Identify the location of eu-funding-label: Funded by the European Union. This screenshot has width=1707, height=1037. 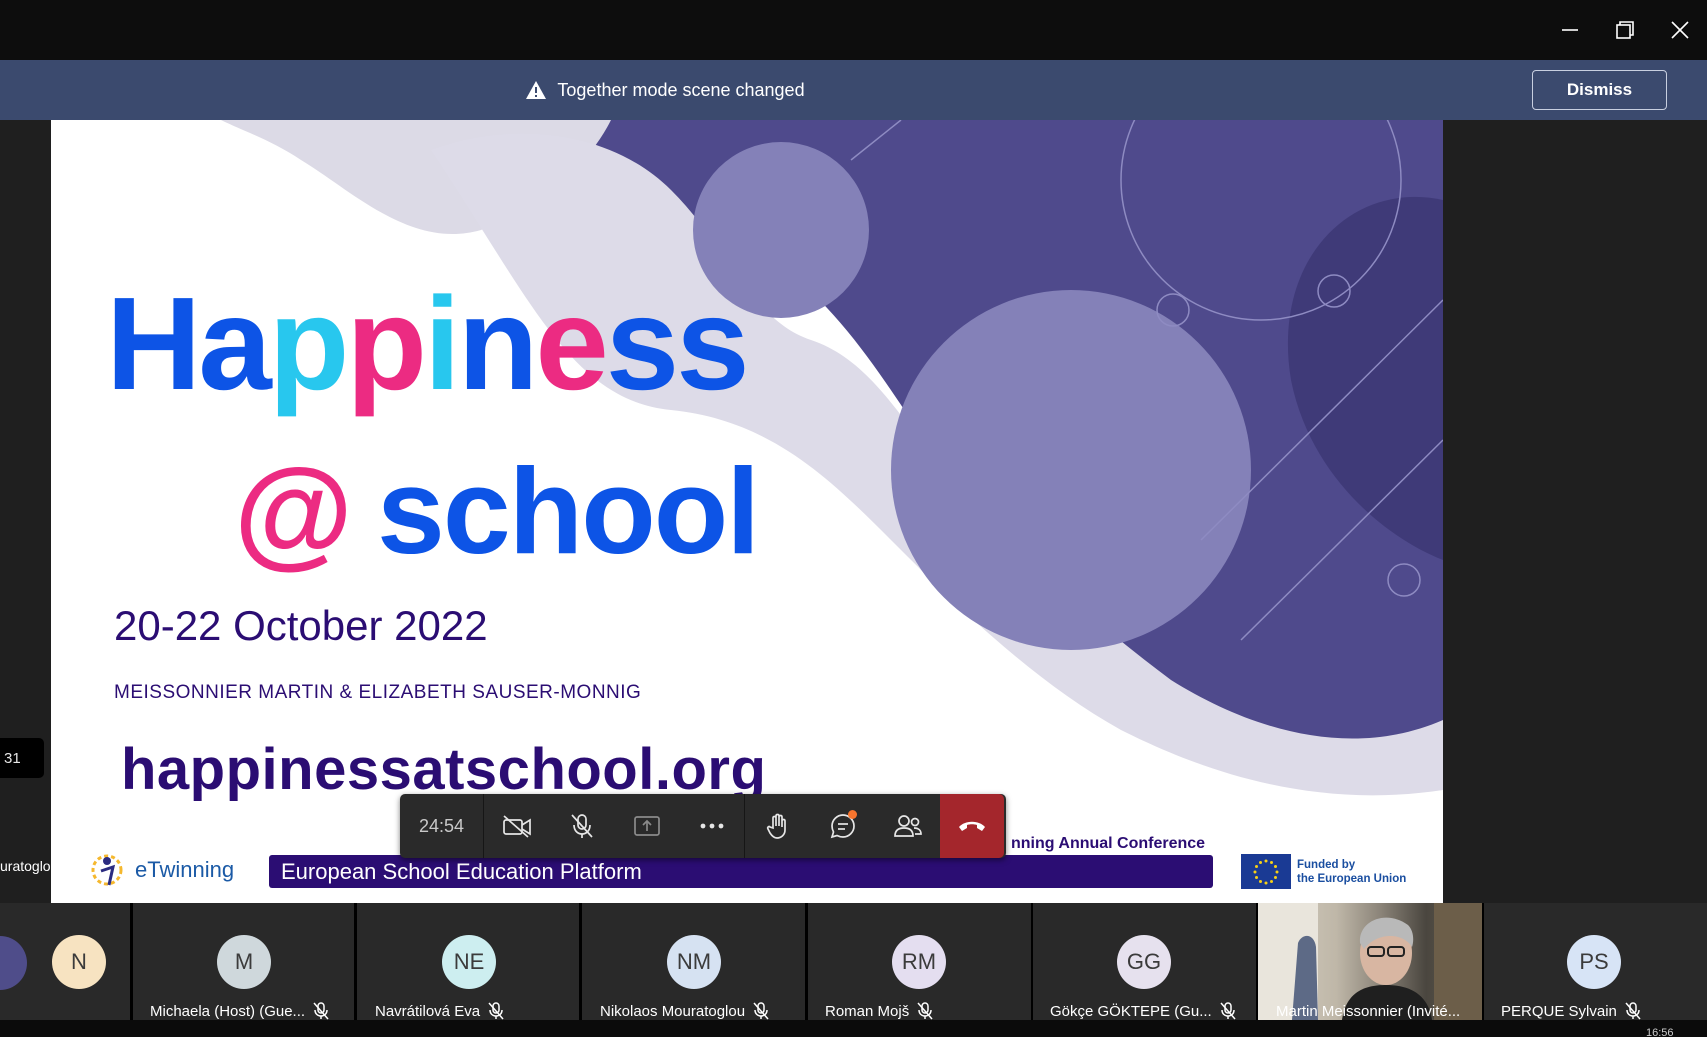
(1351, 872).